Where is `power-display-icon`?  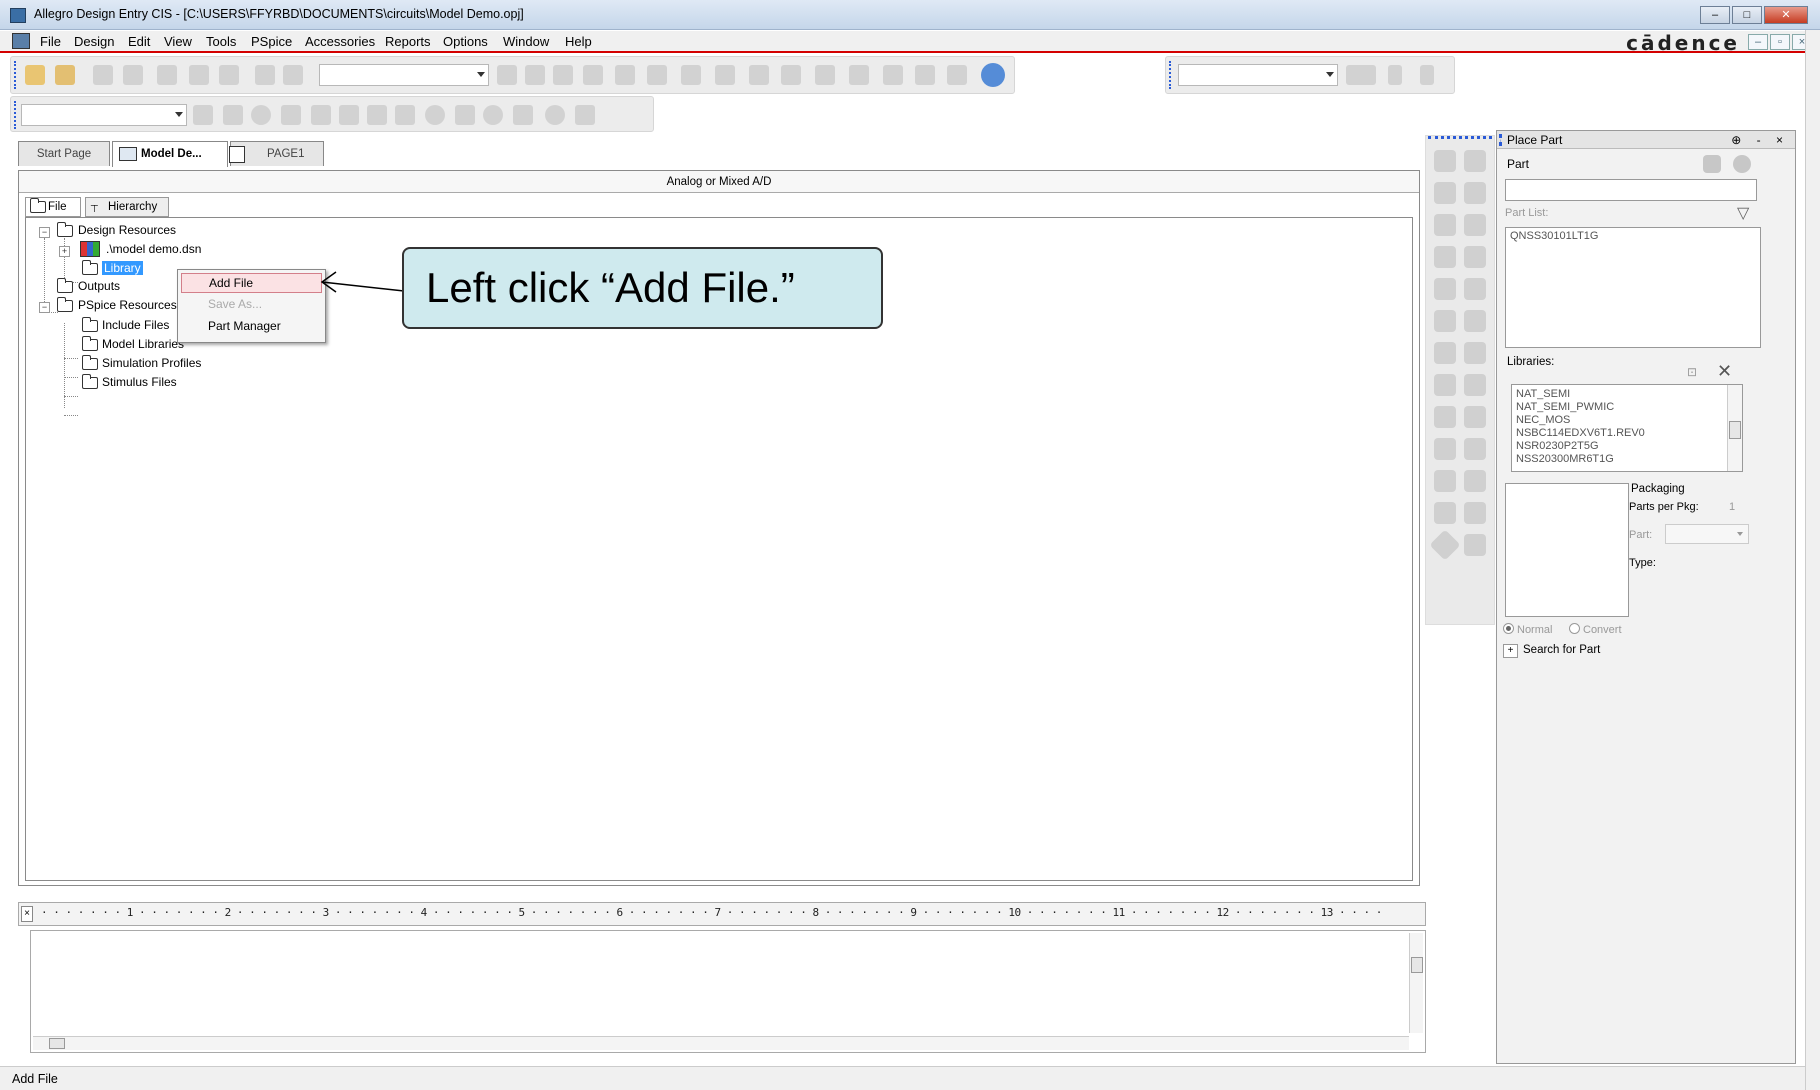
power-display-icon is located at coordinates (555, 115).